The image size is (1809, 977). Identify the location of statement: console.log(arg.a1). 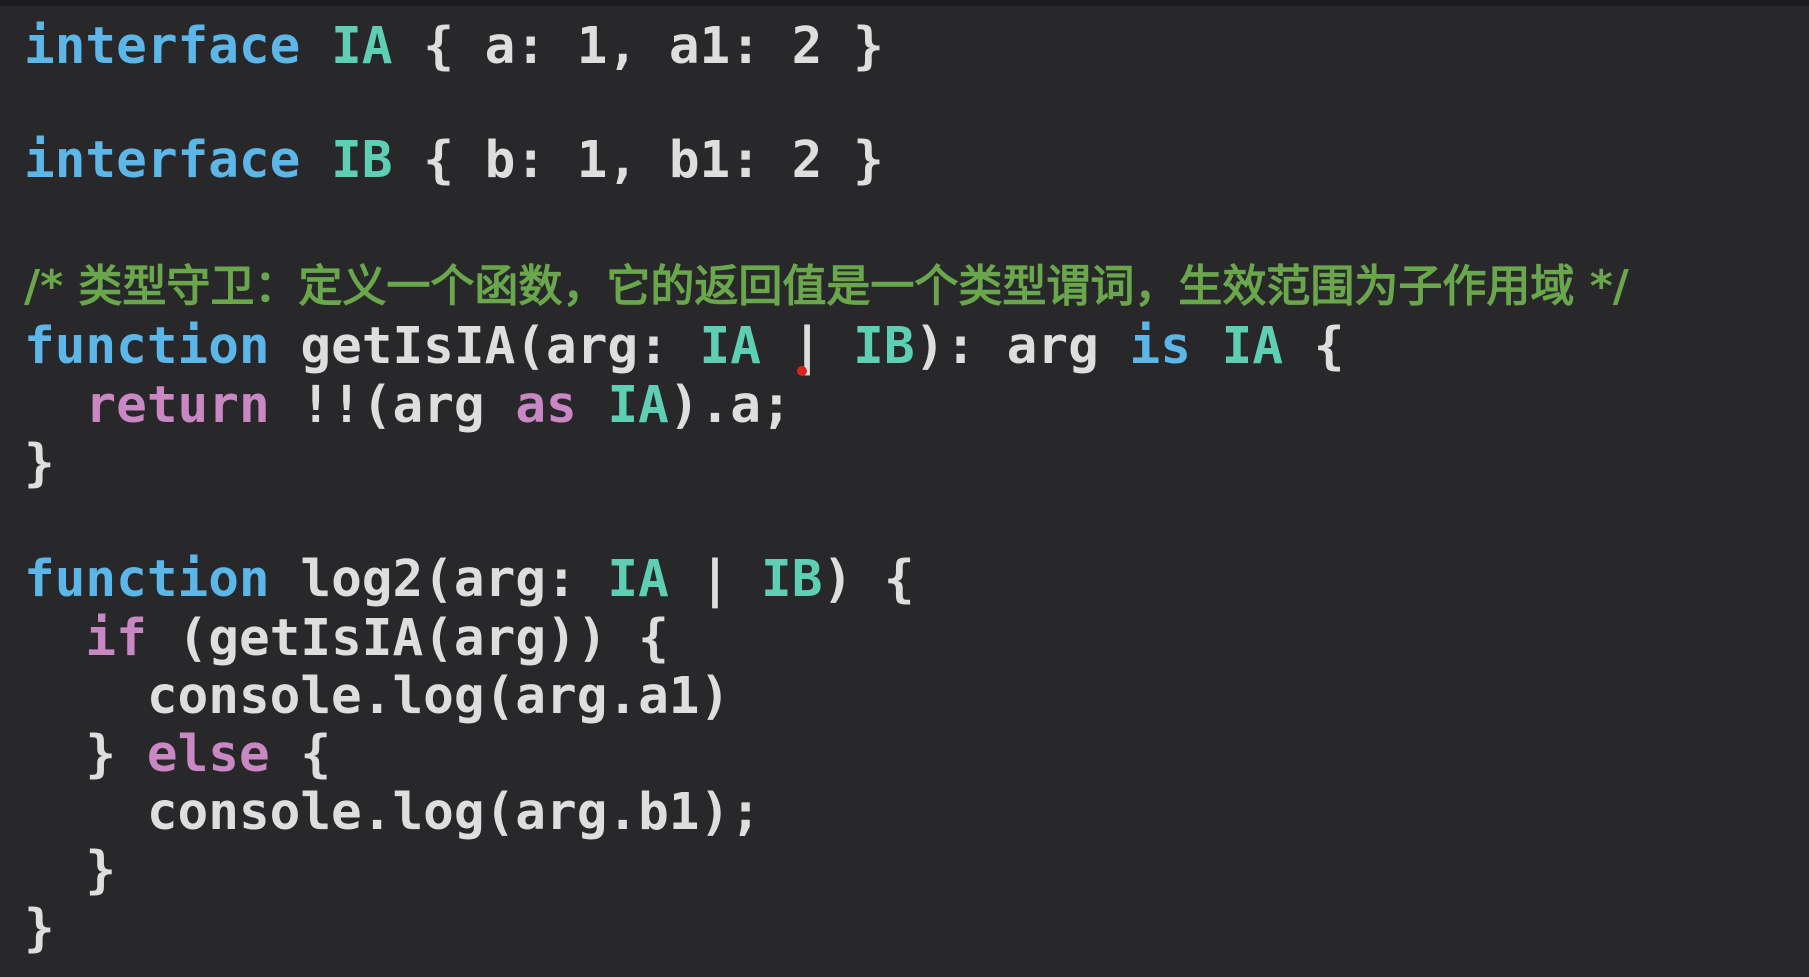
(438, 696).